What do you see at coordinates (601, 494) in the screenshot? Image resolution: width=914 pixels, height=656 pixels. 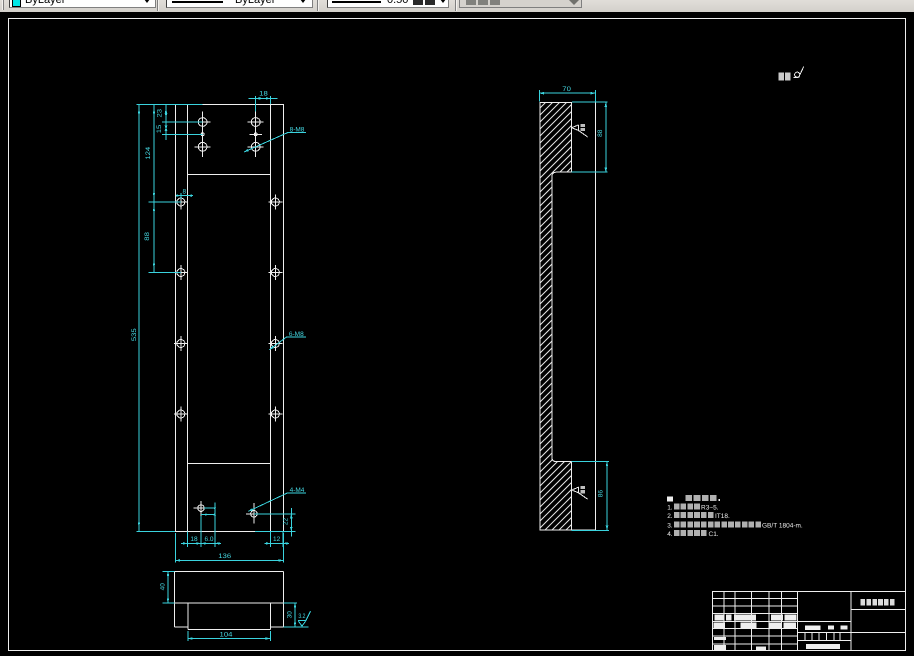 I see `svg-text: 86` at bounding box center [601, 494].